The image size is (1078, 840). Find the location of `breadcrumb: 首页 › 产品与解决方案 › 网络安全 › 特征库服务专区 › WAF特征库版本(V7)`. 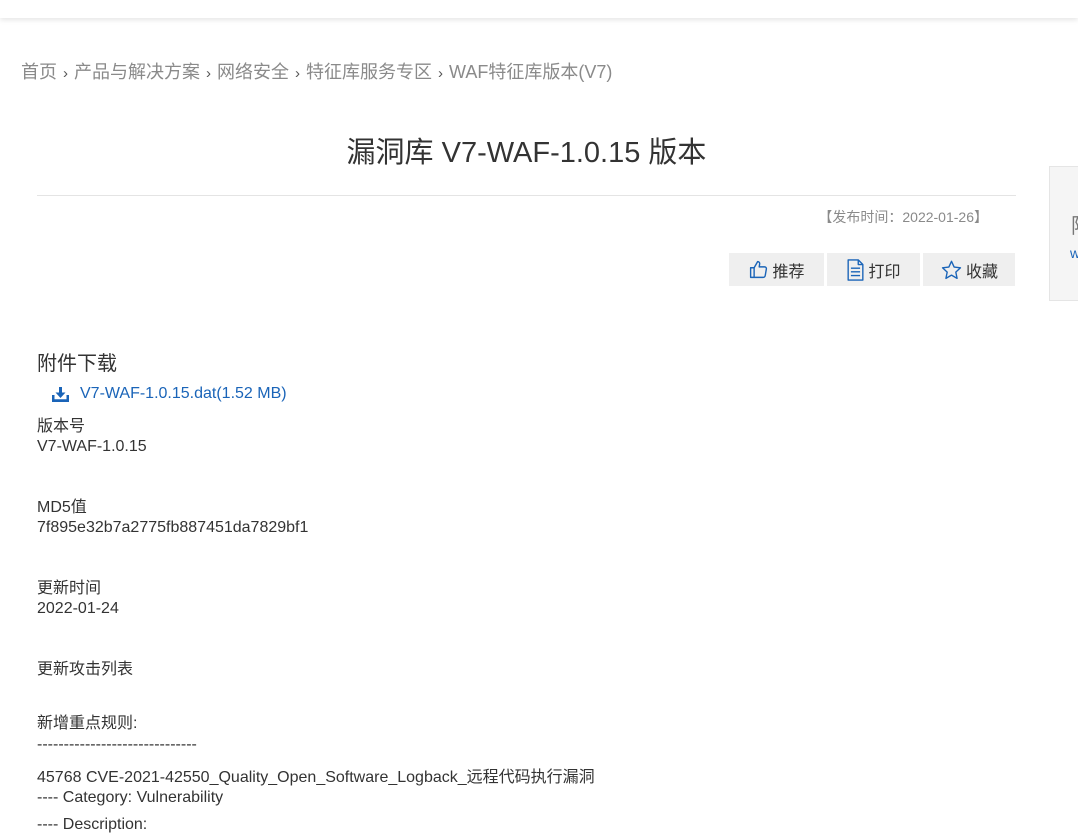

breadcrumb: 首页 › 产品与解决方案 › 网络安全 › 特征库服务专区 › WAF特征库版本(V7) is located at coordinates (316, 71).